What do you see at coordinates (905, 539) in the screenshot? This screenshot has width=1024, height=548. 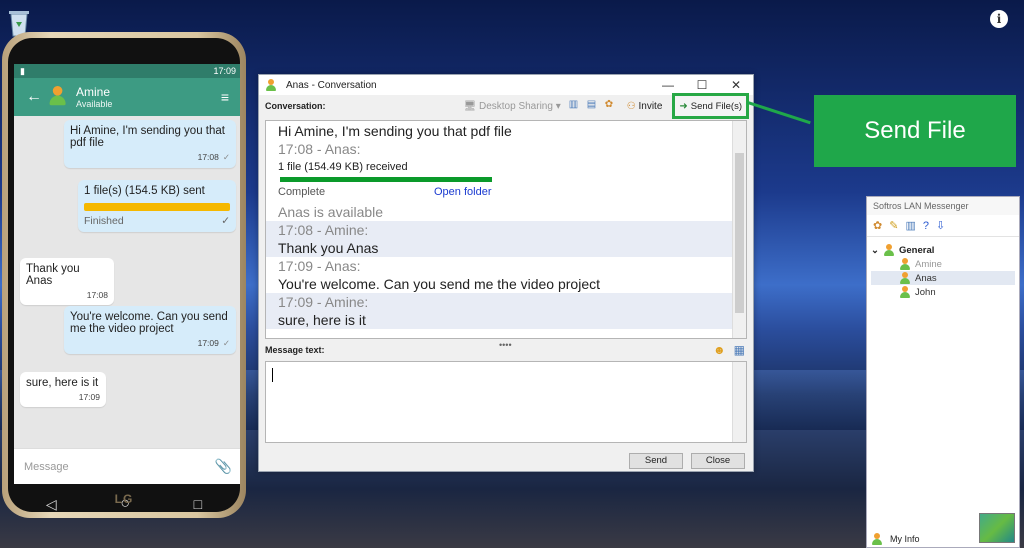 I see `my-info-label: My Info` at bounding box center [905, 539].